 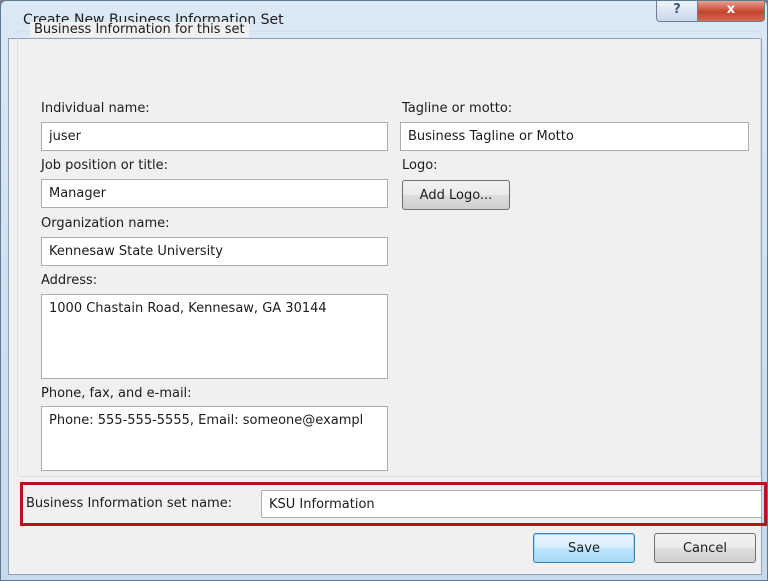 I want to click on close-button: x, so click(x=731, y=11).